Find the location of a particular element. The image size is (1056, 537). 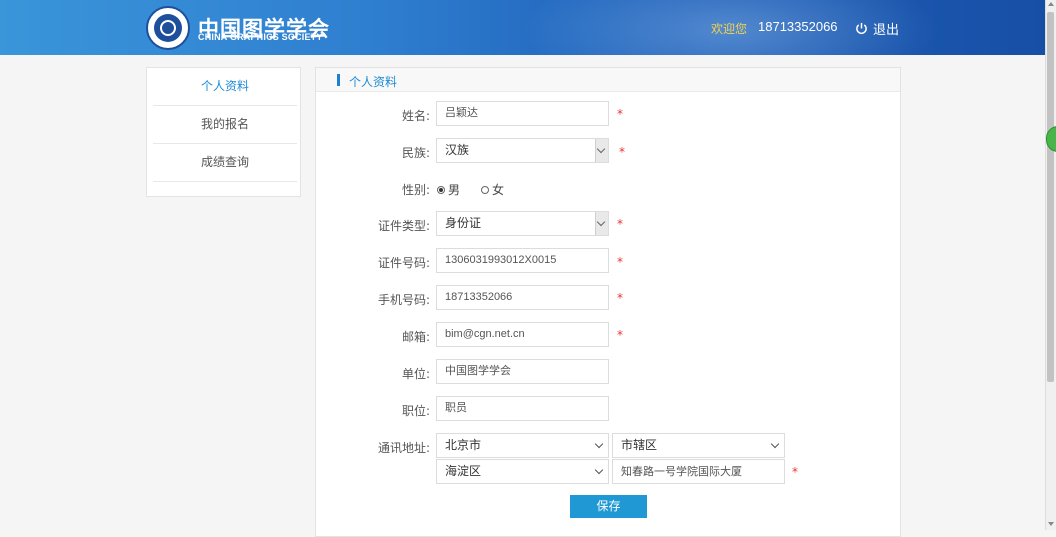

district-value: 海淀区 is located at coordinates (463, 471).